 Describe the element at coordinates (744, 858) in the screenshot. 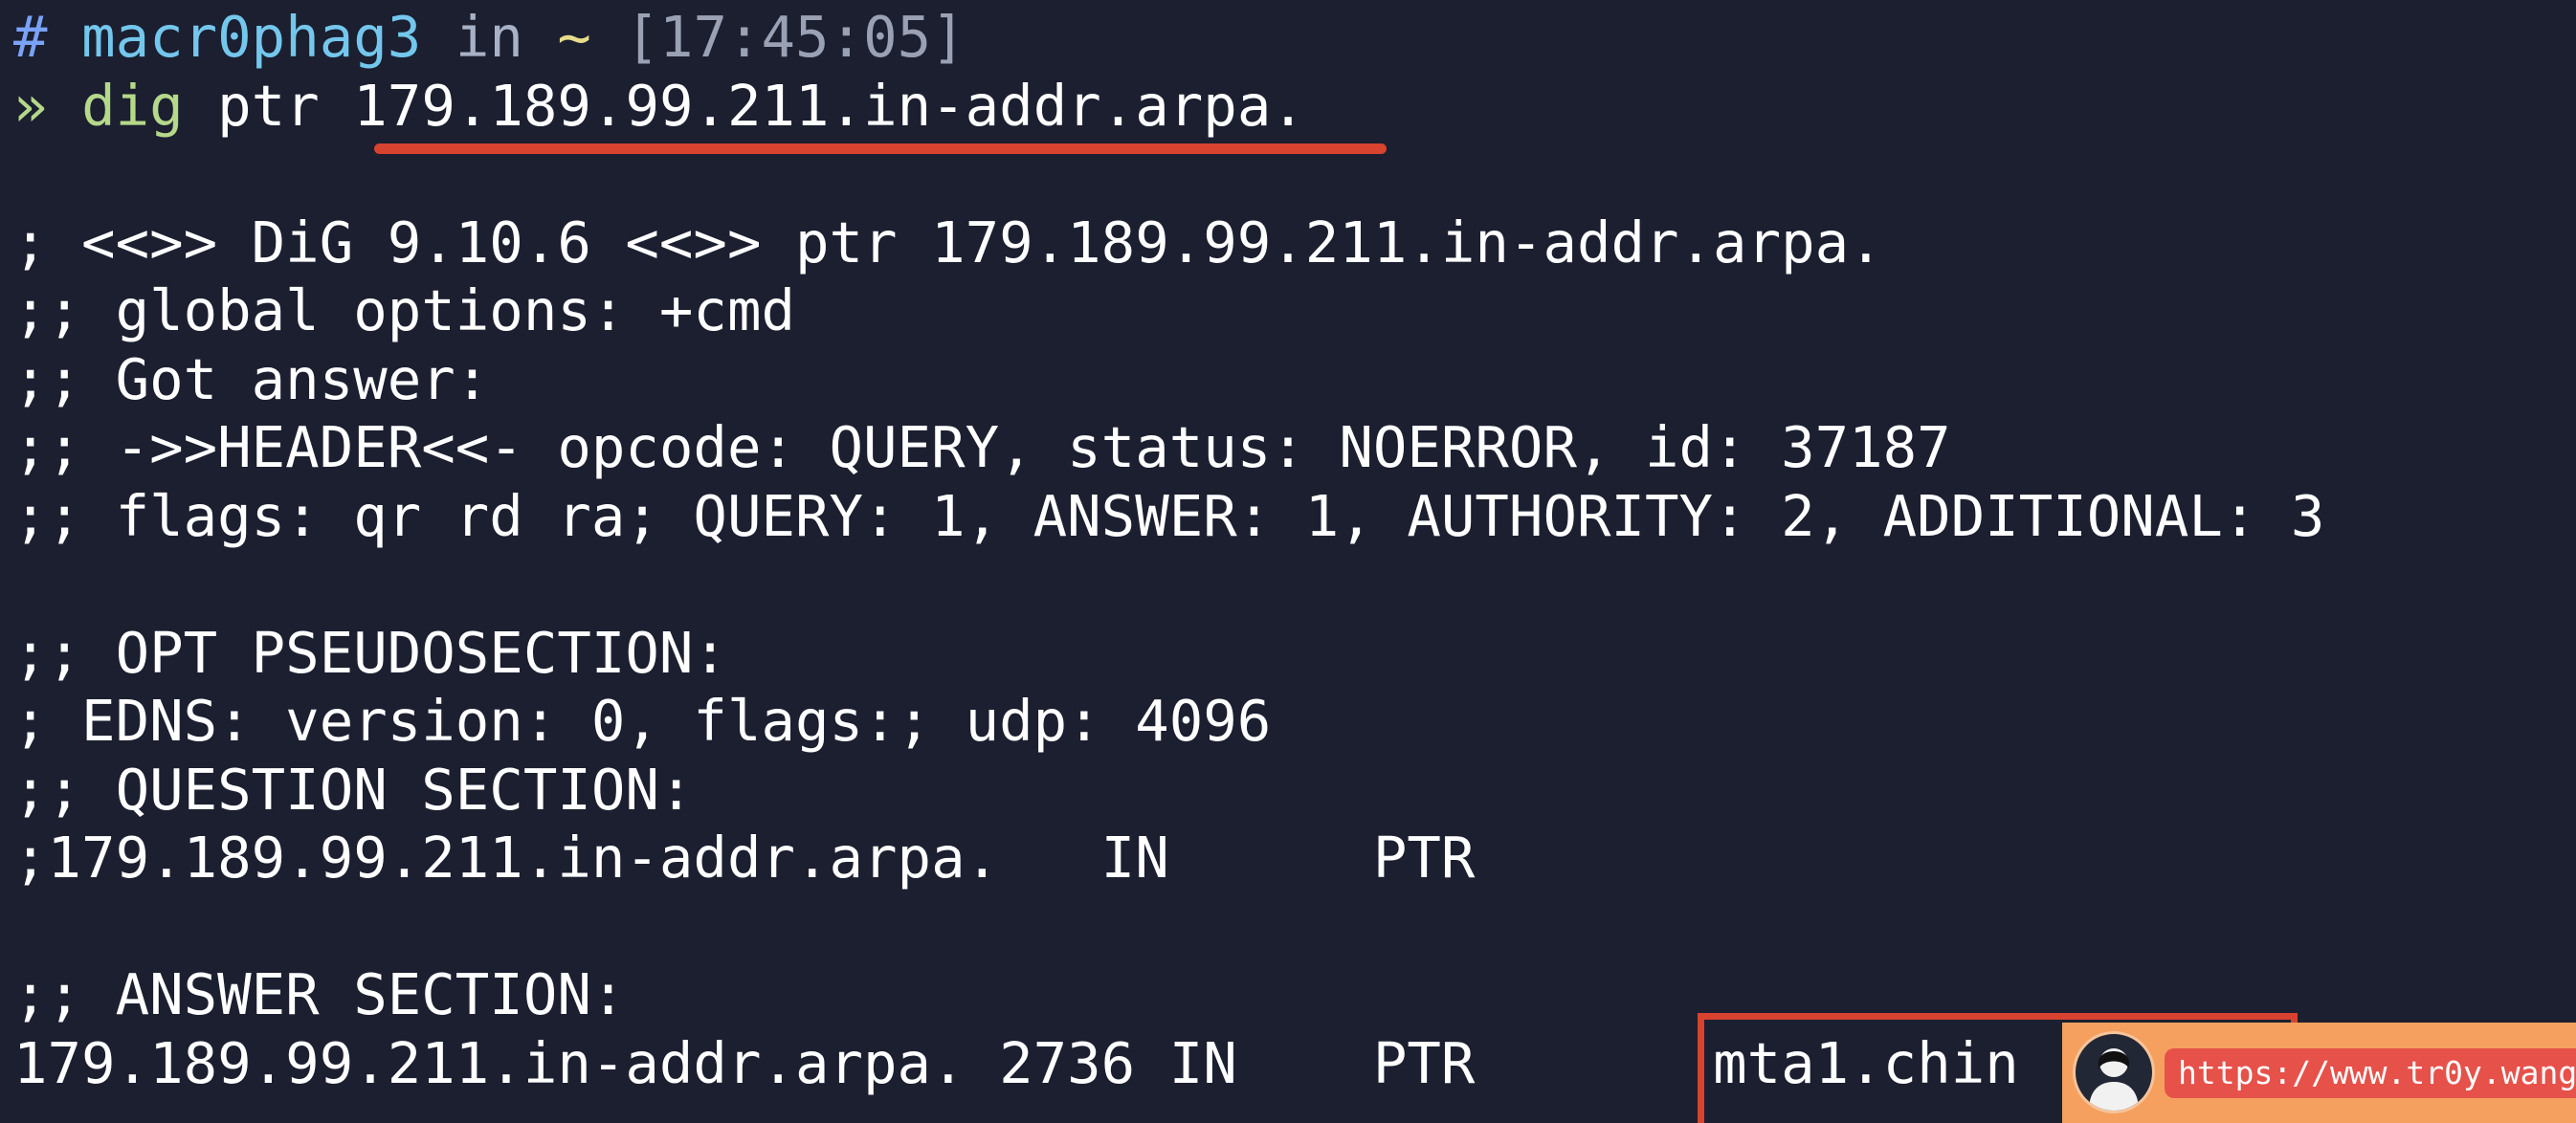

I see `output-line: ;179.189.99.211.in-addr.arpa. IN PTR` at that location.